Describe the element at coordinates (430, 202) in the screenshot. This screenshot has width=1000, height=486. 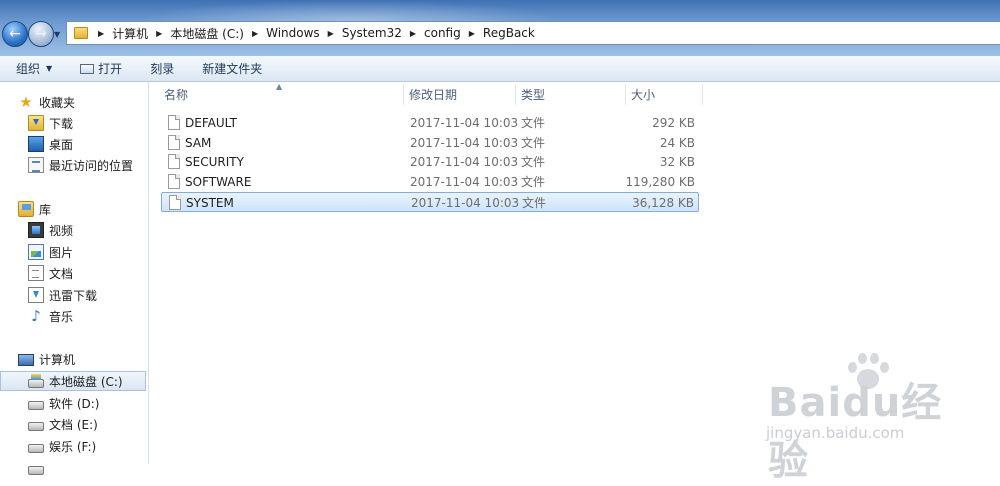
I see `table-row-selected: SYSTEM 2017-11-04 10:03 文件 36,128 KB` at that location.